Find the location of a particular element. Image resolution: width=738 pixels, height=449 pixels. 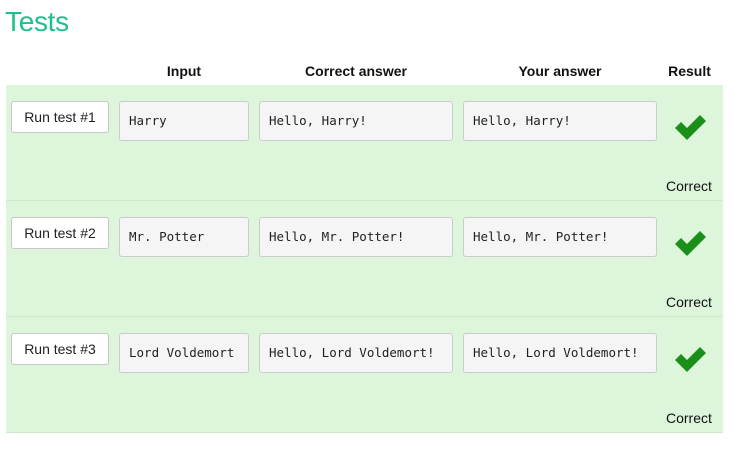

run-test-3-button: Run test #3 is located at coordinates (60, 349).